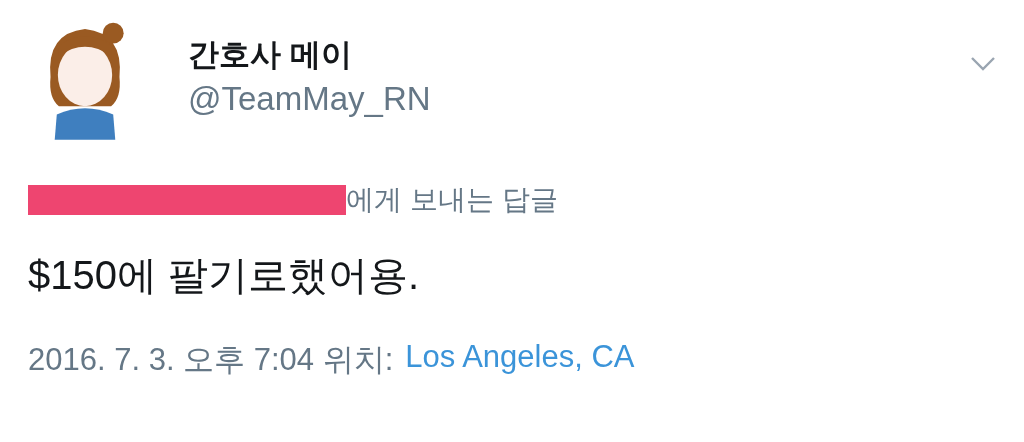  Describe the element at coordinates (224, 275) in the screenshot. I see `tweet-text: $150에 팔기로했어용.` at that location.